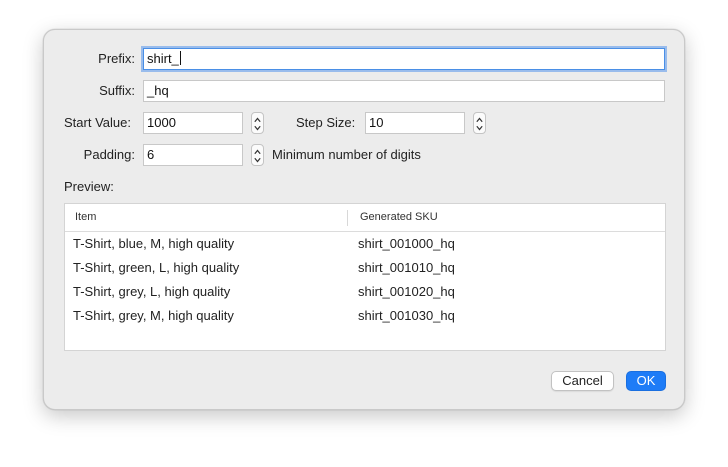 The image size is (728, 467). I want to click on padding-input: 6, so click(193, 155).